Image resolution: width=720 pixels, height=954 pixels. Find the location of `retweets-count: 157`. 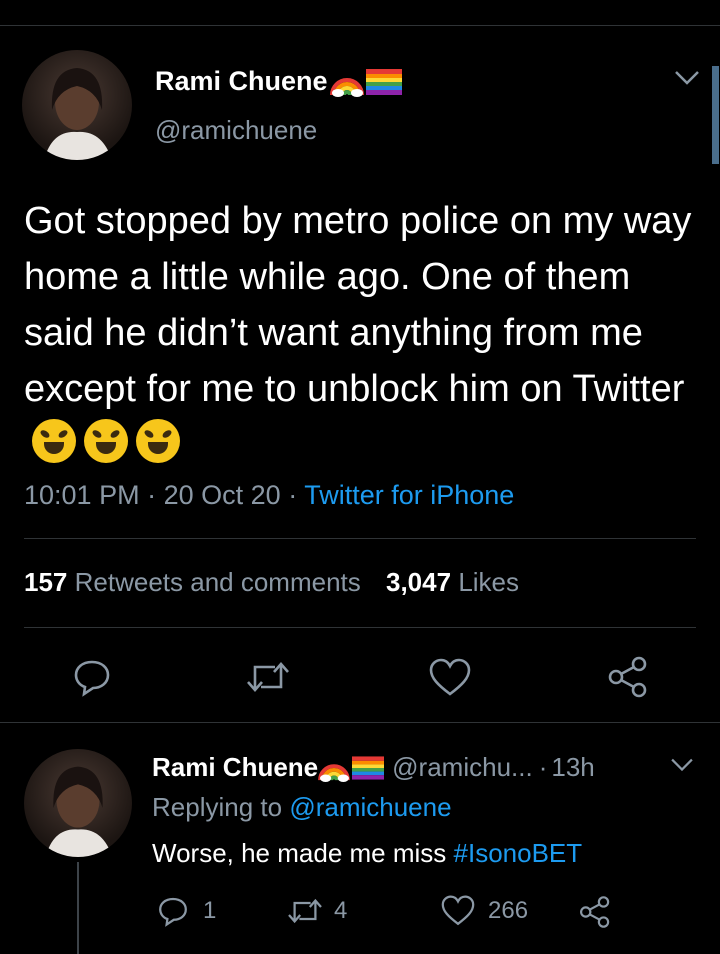

retweets-count: 157 is located at coordinates (46, 582).